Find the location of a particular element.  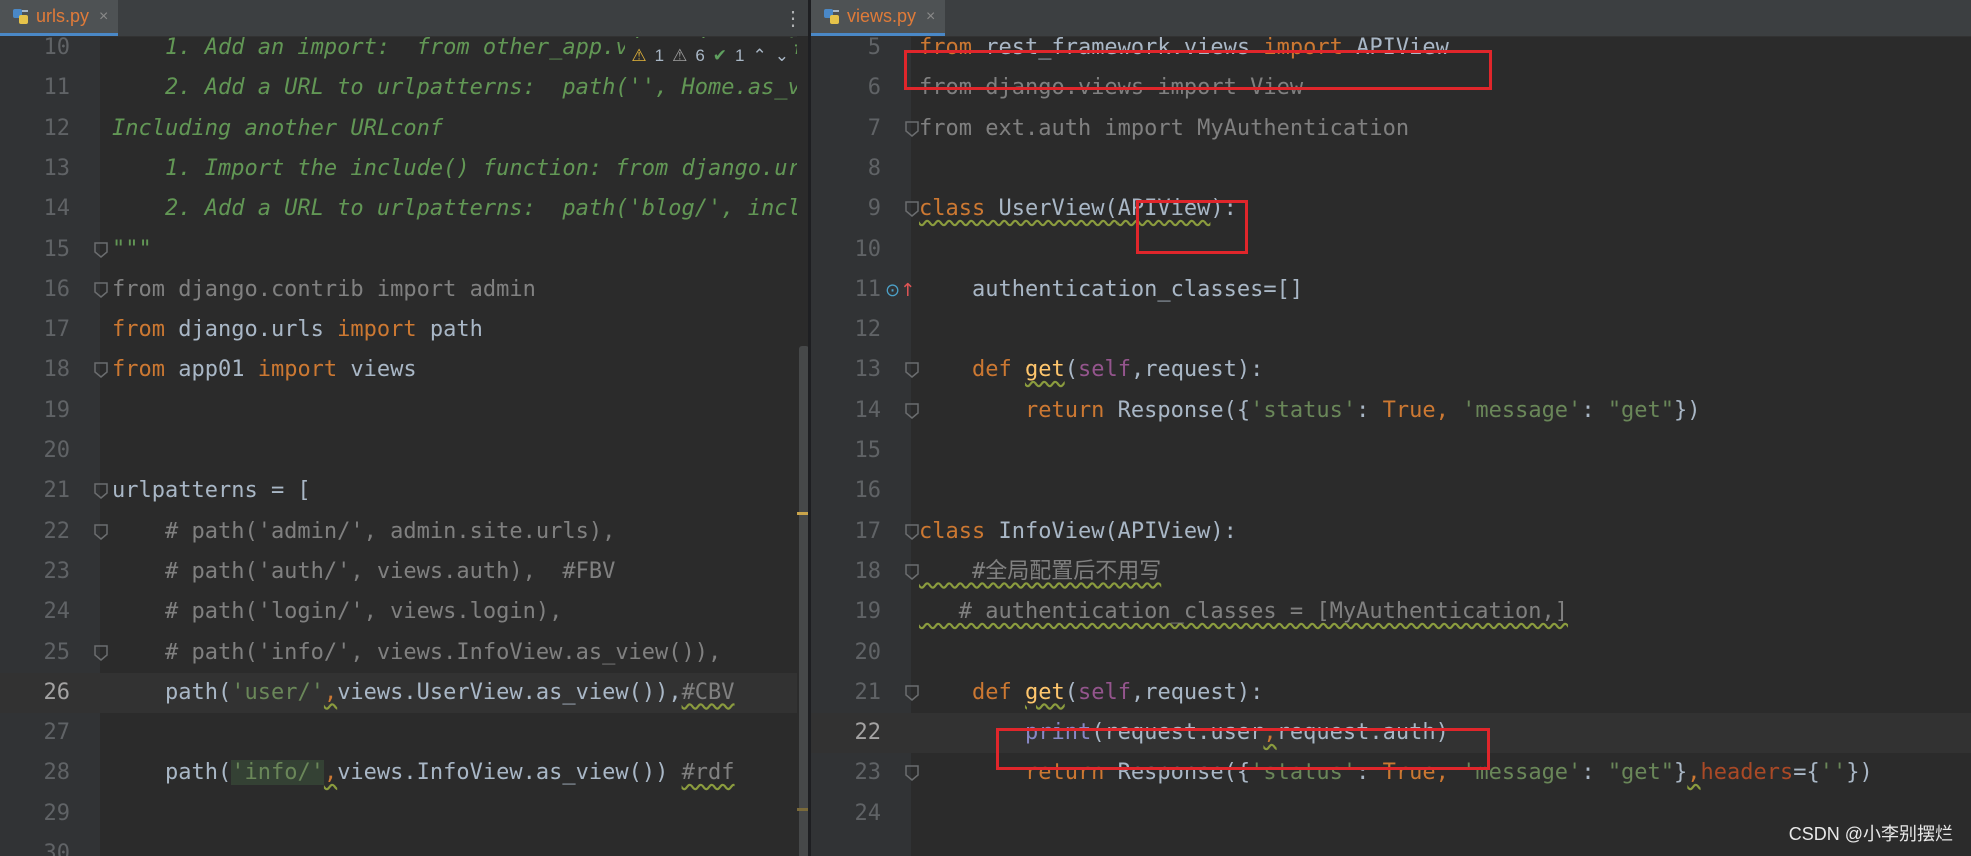

line-number: 18 is located at coordinates (57, 370).